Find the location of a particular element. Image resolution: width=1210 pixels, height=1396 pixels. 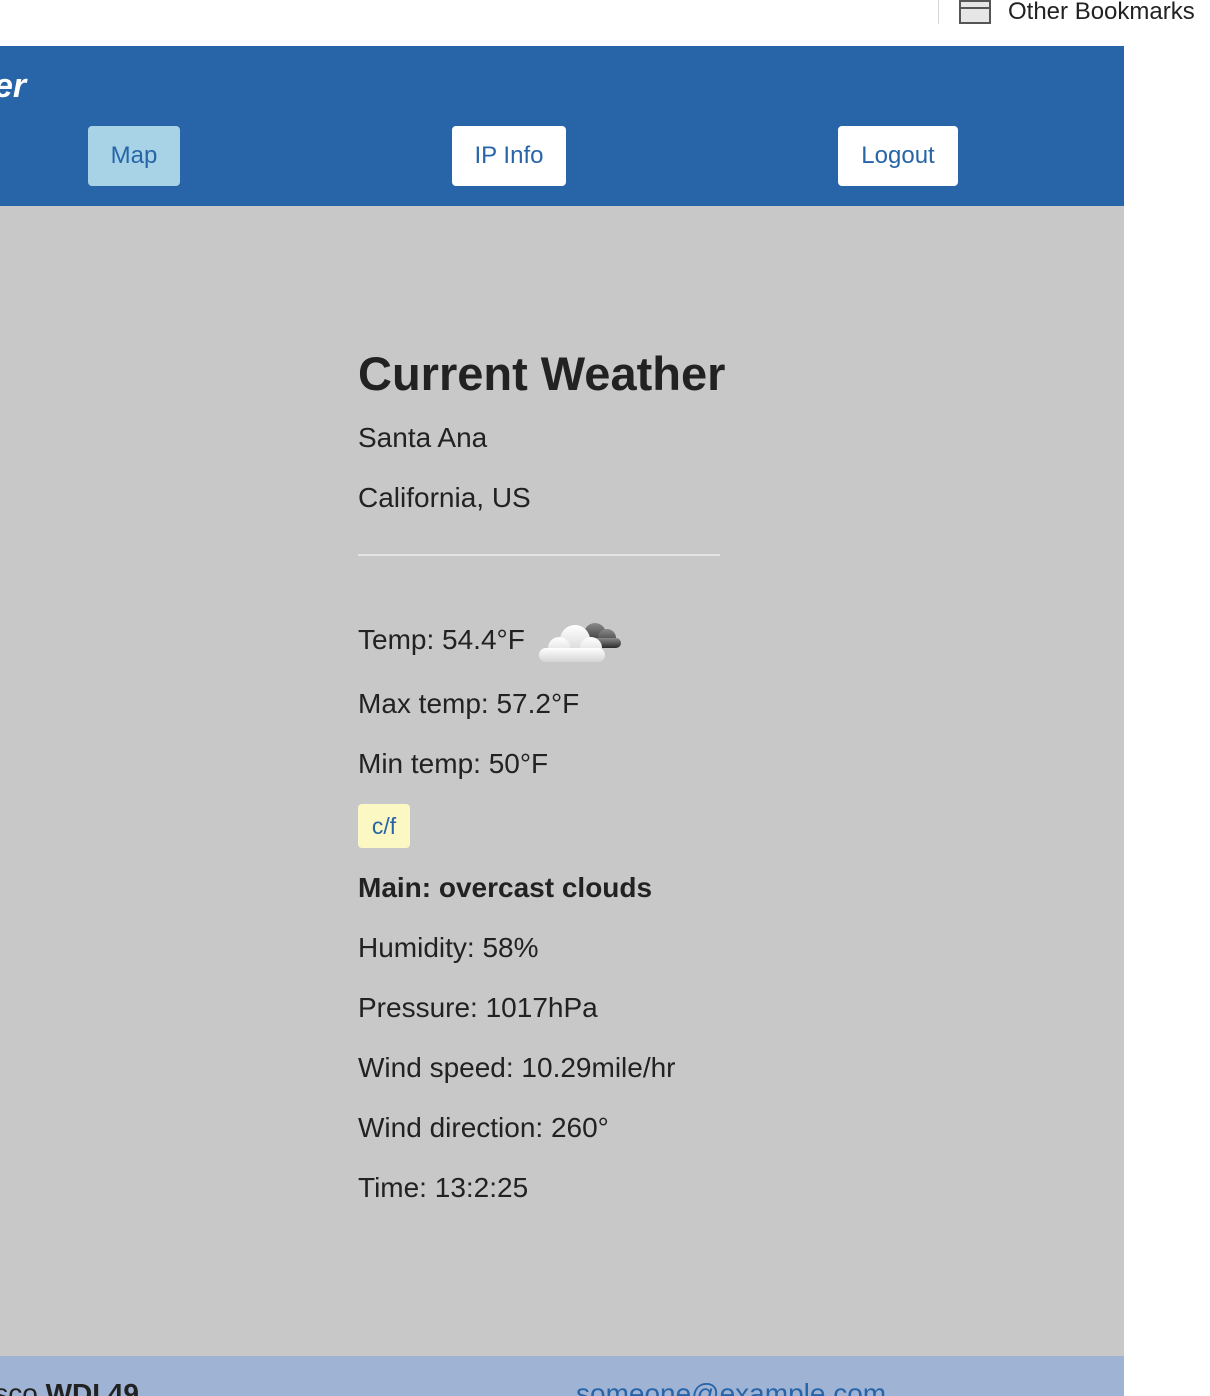

footer-credit: cisco WDI 49 is located at coordinates (69, 1387).